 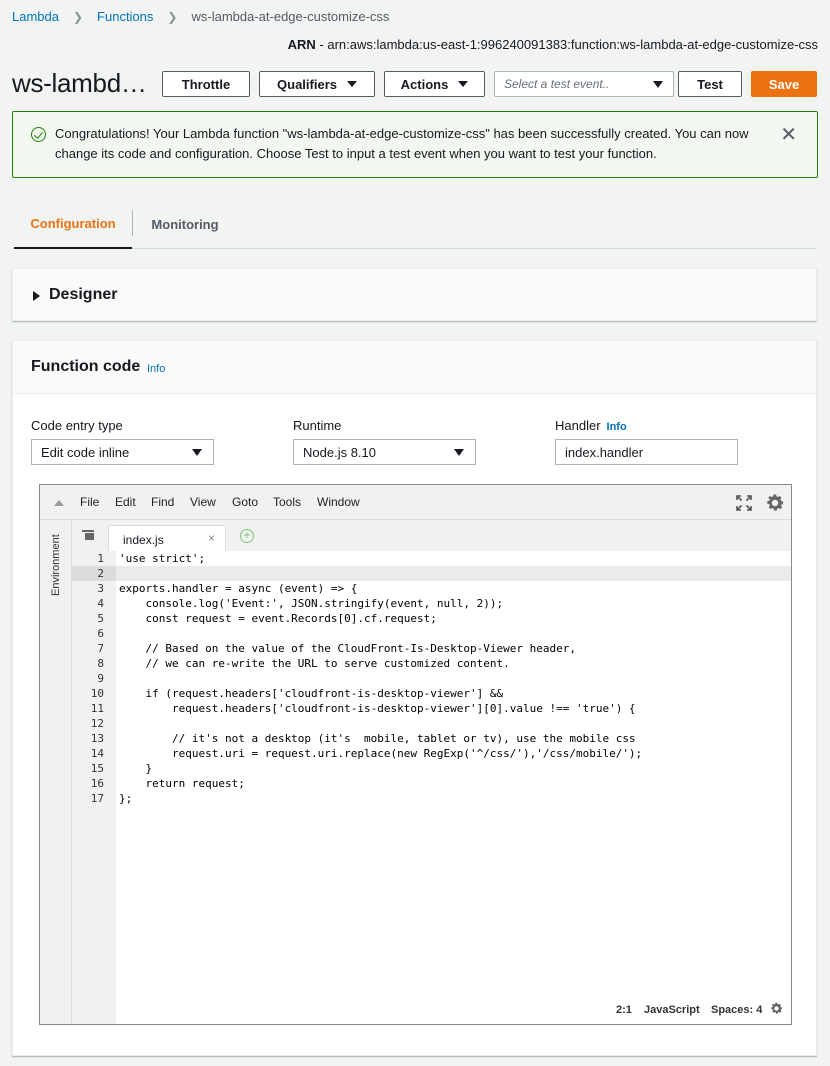 I want to click on save-label: Save, so click(x=784, y=84).